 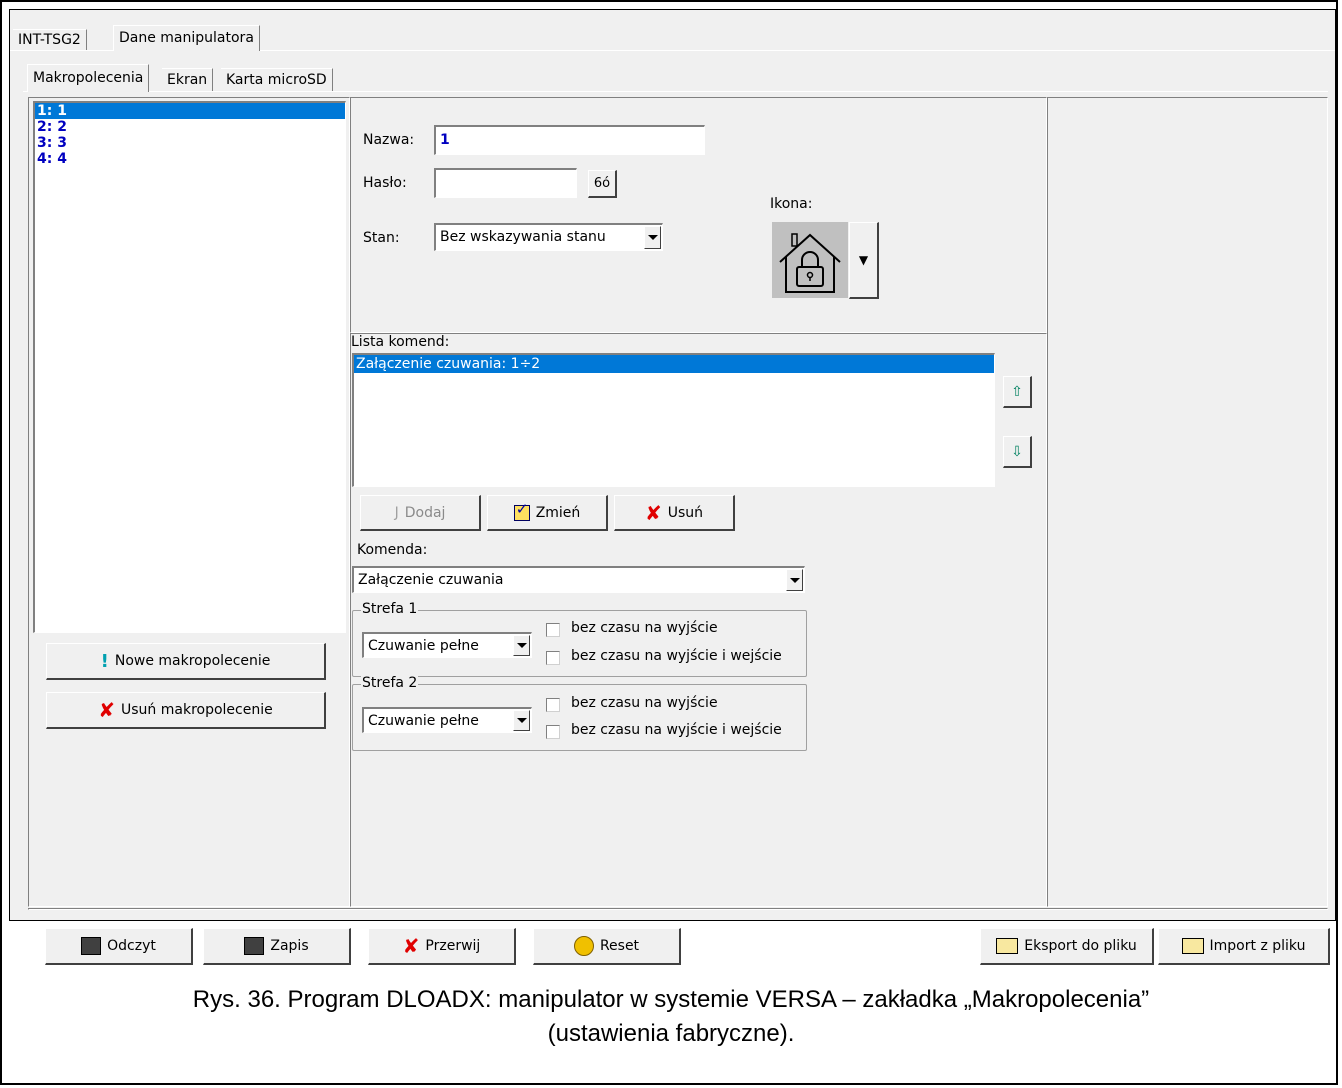 I want to click on arrow-down-icon: ⇩, so click(x=1017, y=451).